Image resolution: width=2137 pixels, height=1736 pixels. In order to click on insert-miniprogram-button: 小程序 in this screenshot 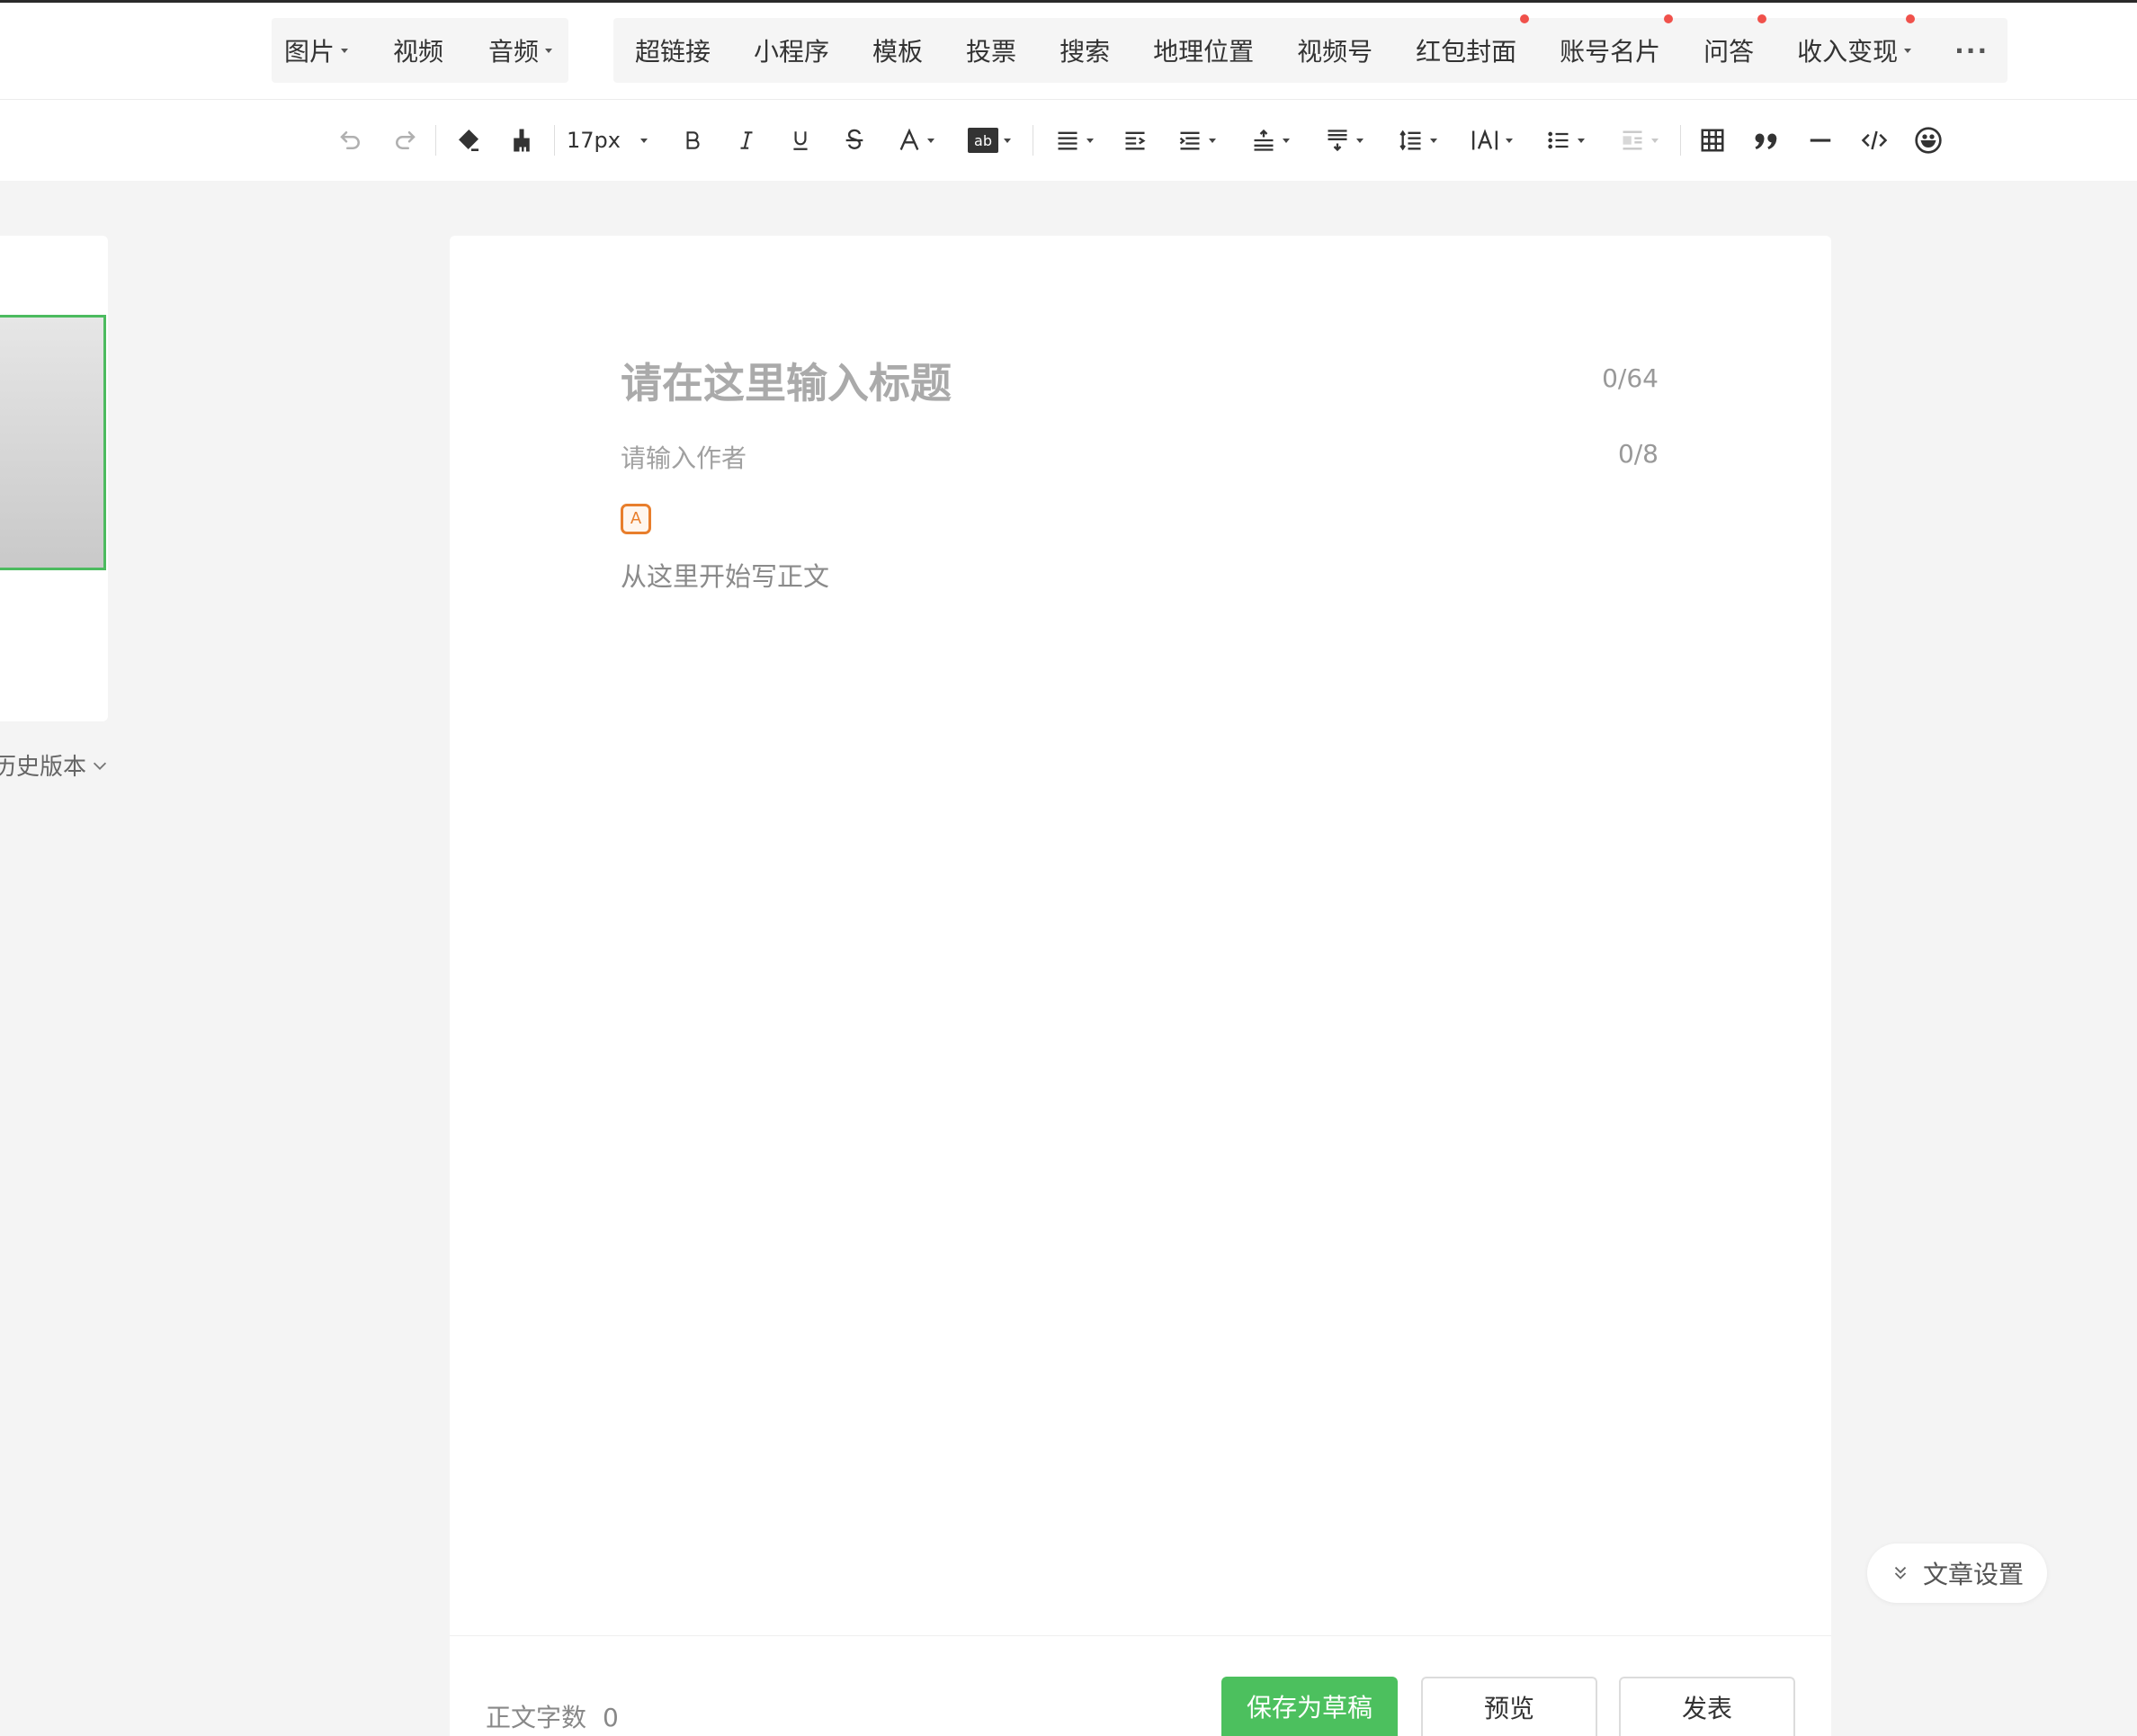, I will do `click(791, 50)`.